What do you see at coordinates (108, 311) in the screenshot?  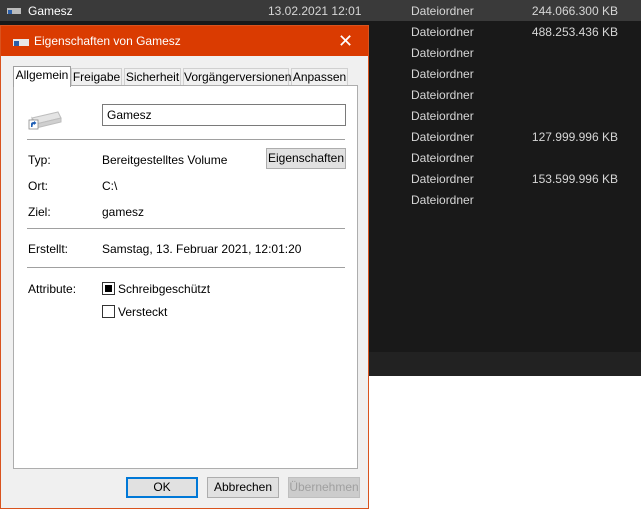 I see `hidden-checkbox` at bounding box center [108, 311].